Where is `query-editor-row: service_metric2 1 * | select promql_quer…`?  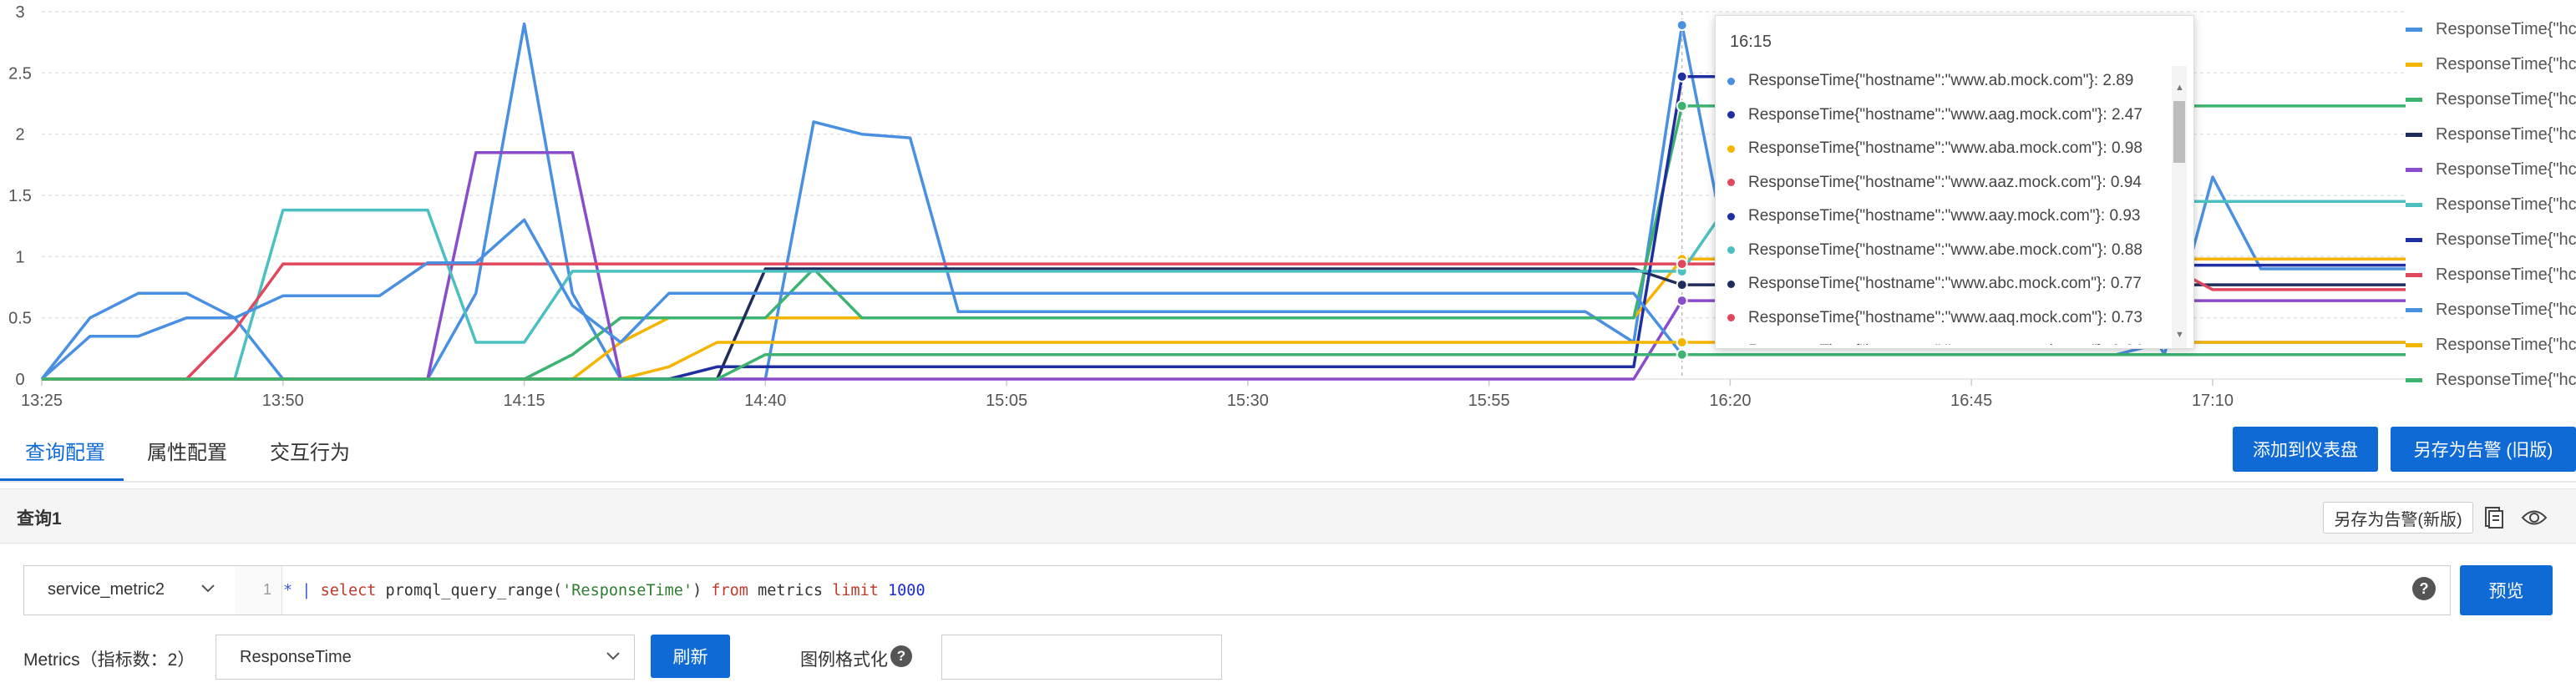 query-editor-row: service_metric2 1 * | select promql_quer… is located at coordinates (1237, 590).